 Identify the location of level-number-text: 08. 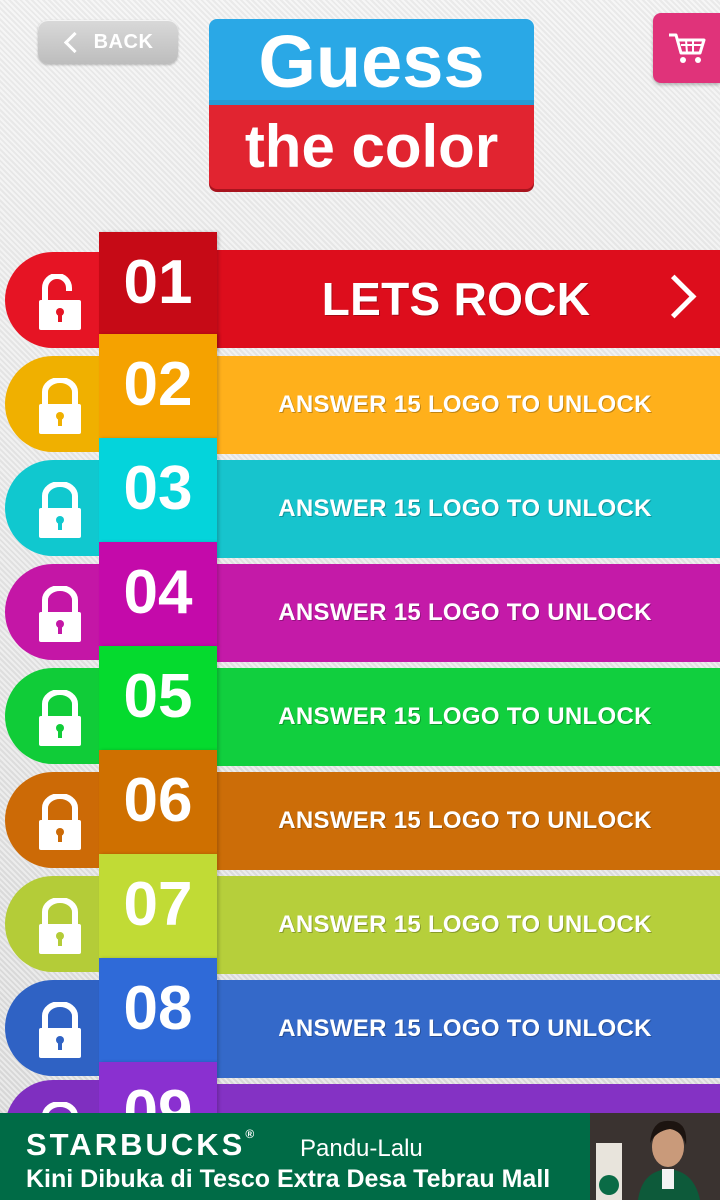
(158, 1008).